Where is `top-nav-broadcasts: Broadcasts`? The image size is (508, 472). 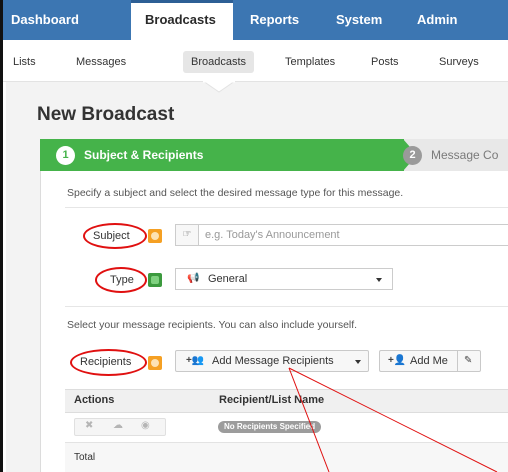
top-nav-broadcasts: Broadcasts is located at coordinates (182, 20).